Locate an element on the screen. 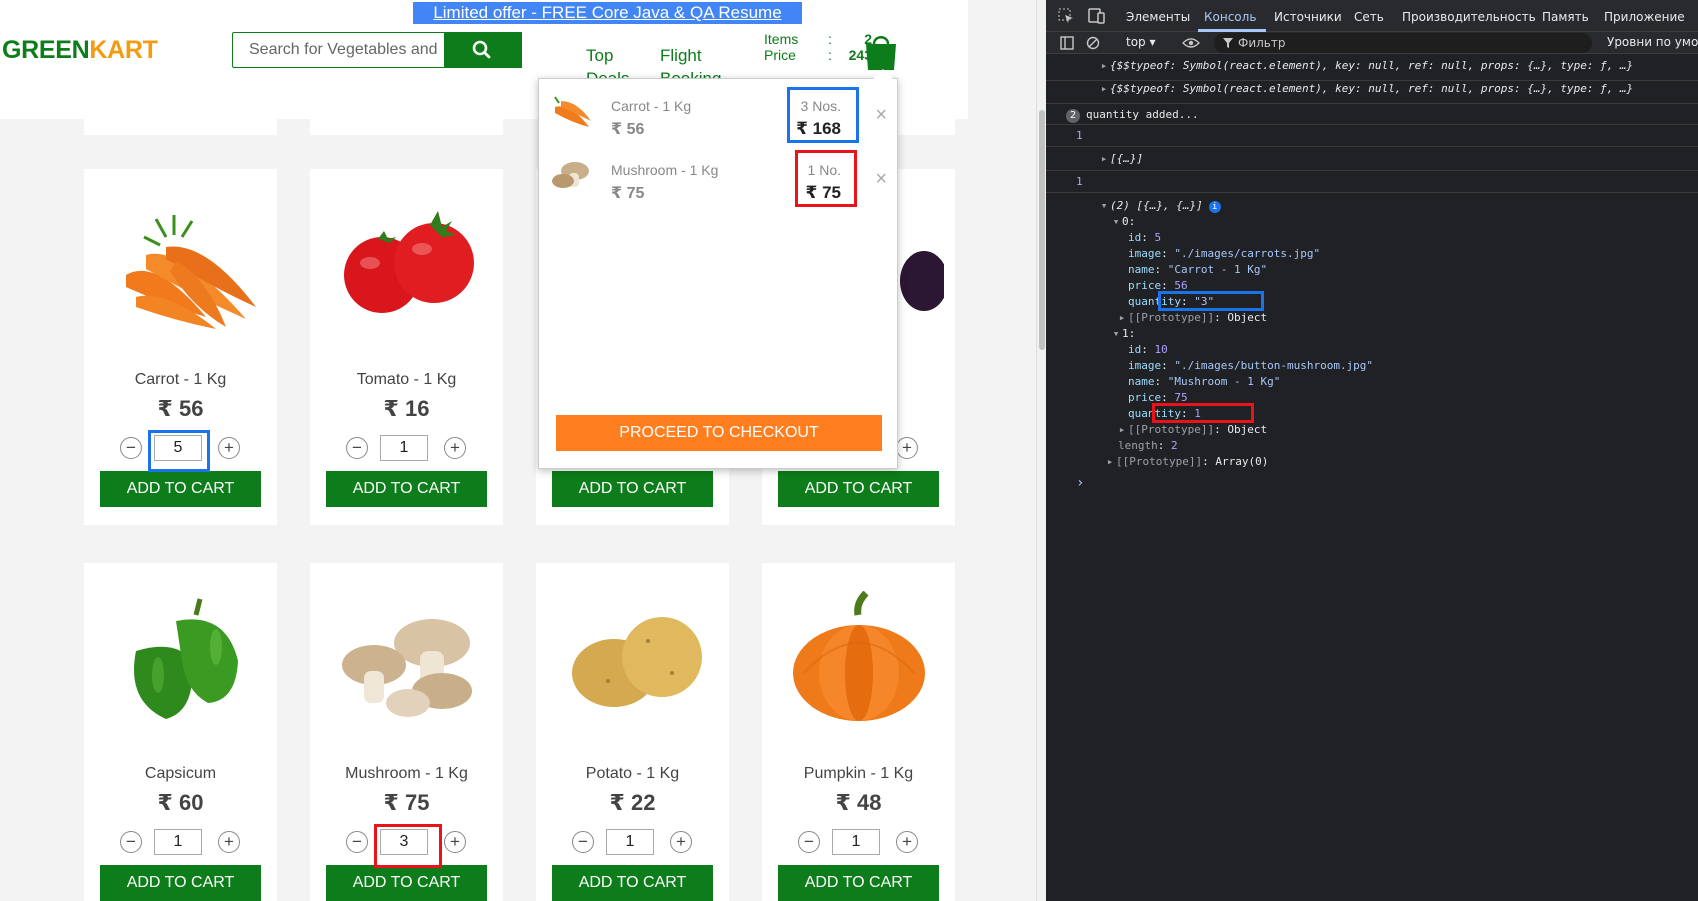  console-text: 1 is located at coordinates (1079, 135).